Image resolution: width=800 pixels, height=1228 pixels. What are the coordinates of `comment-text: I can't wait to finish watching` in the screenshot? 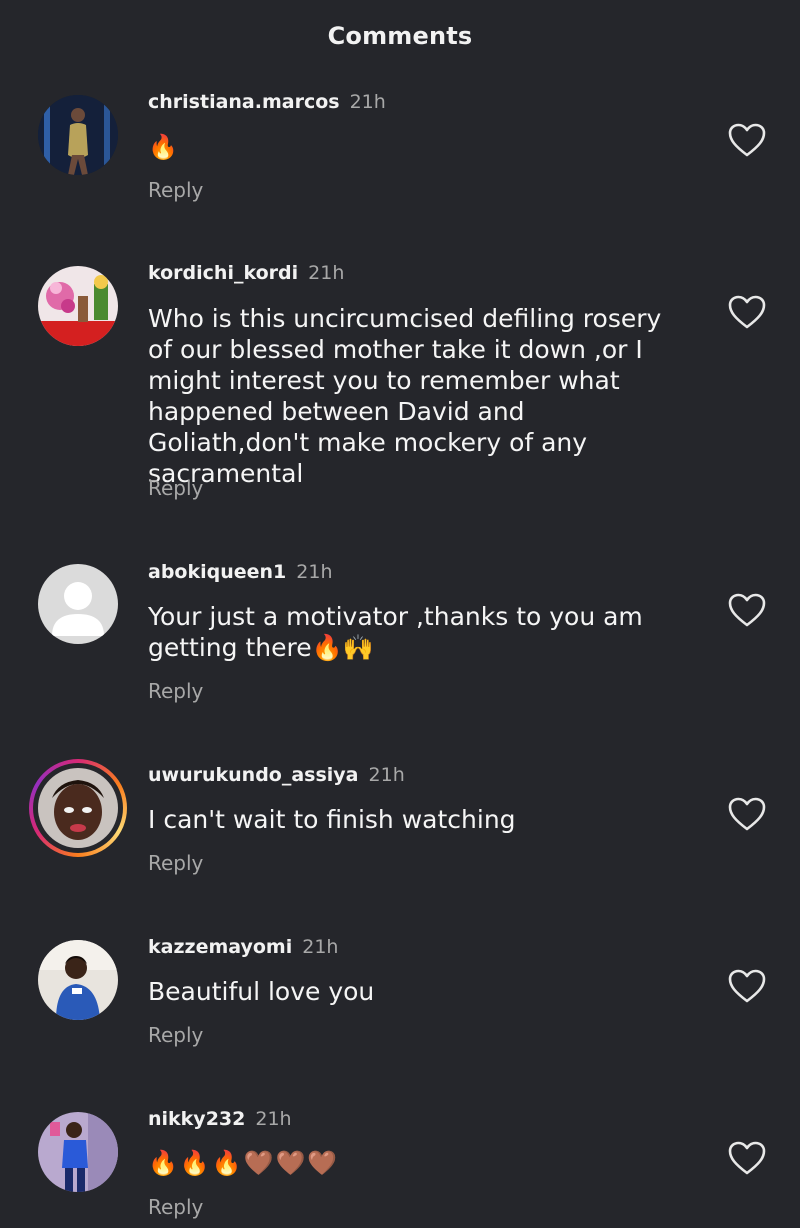 It's located at (332, 819).